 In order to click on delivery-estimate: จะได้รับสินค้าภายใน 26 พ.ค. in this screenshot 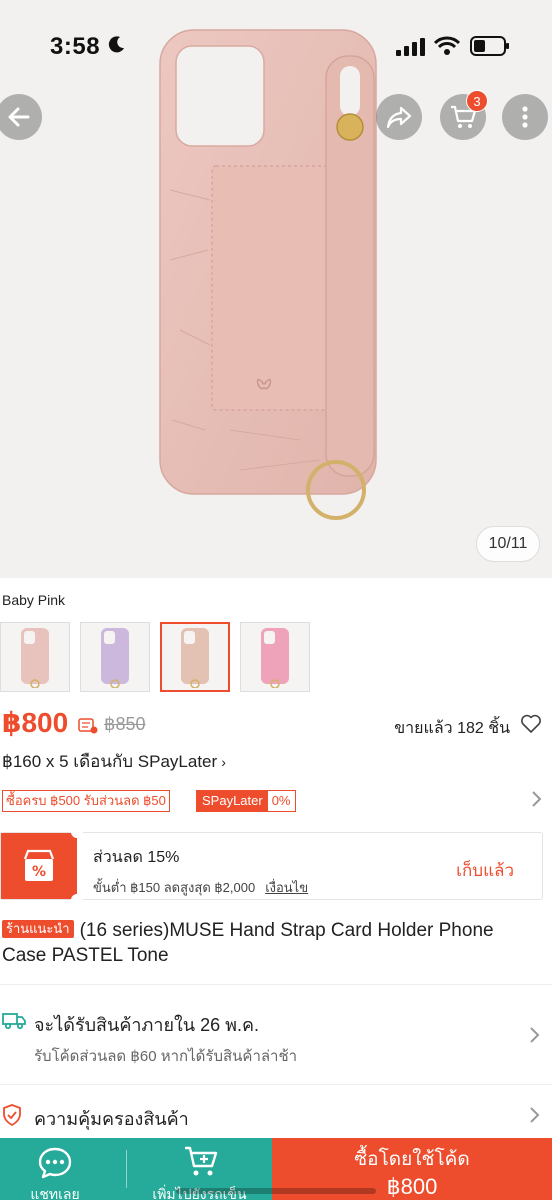, I will do `click(147, 1025)`.